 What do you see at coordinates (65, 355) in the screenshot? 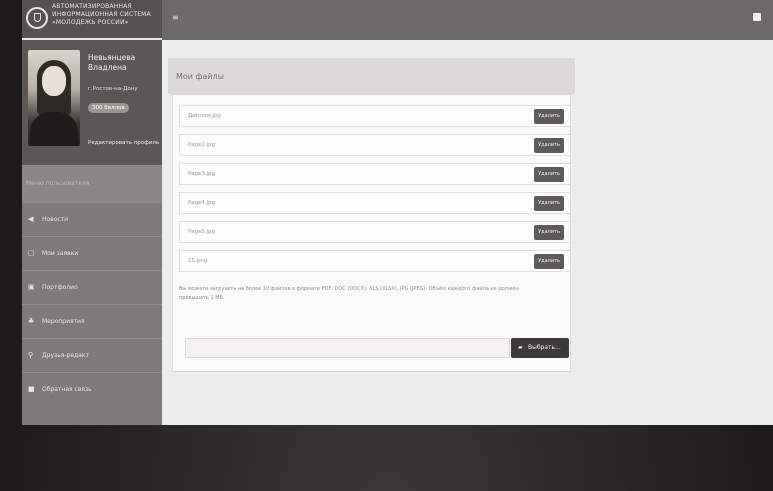
I see `sidebar-item-label: Друзья-редакт` at bounding box center [65, 355].